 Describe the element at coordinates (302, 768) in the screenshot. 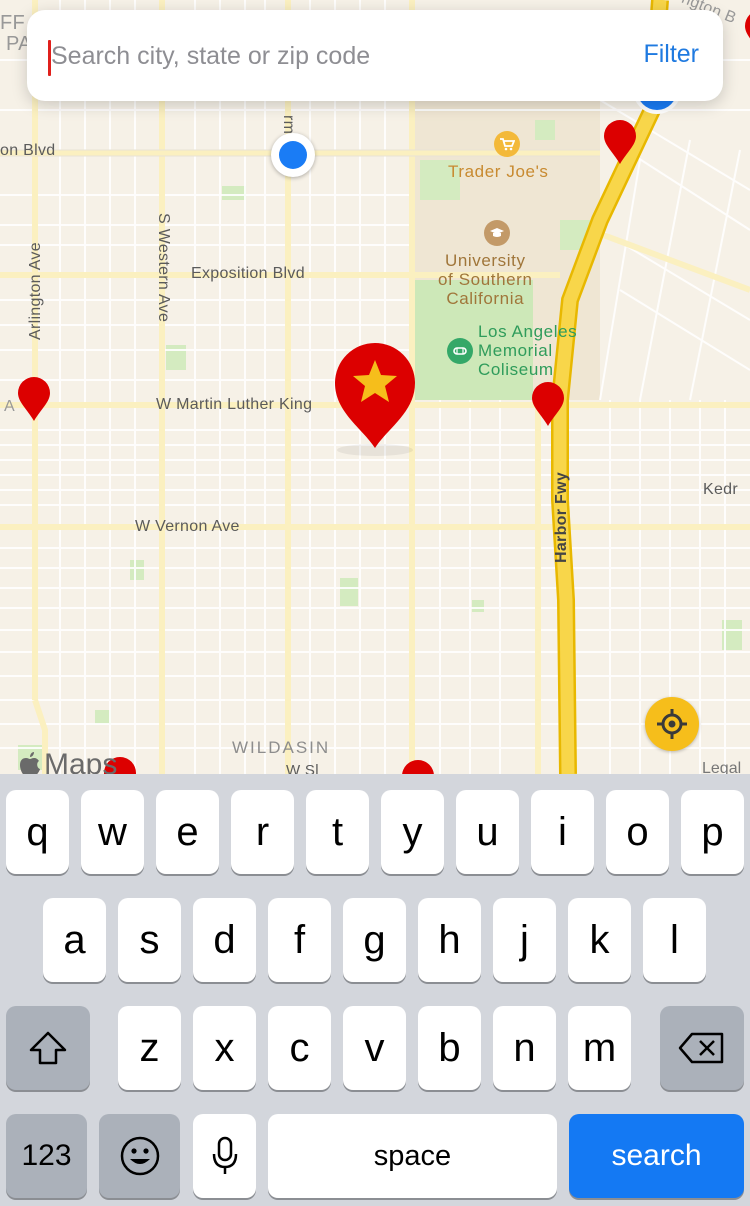

I see `street-label: W Sl` at that location.